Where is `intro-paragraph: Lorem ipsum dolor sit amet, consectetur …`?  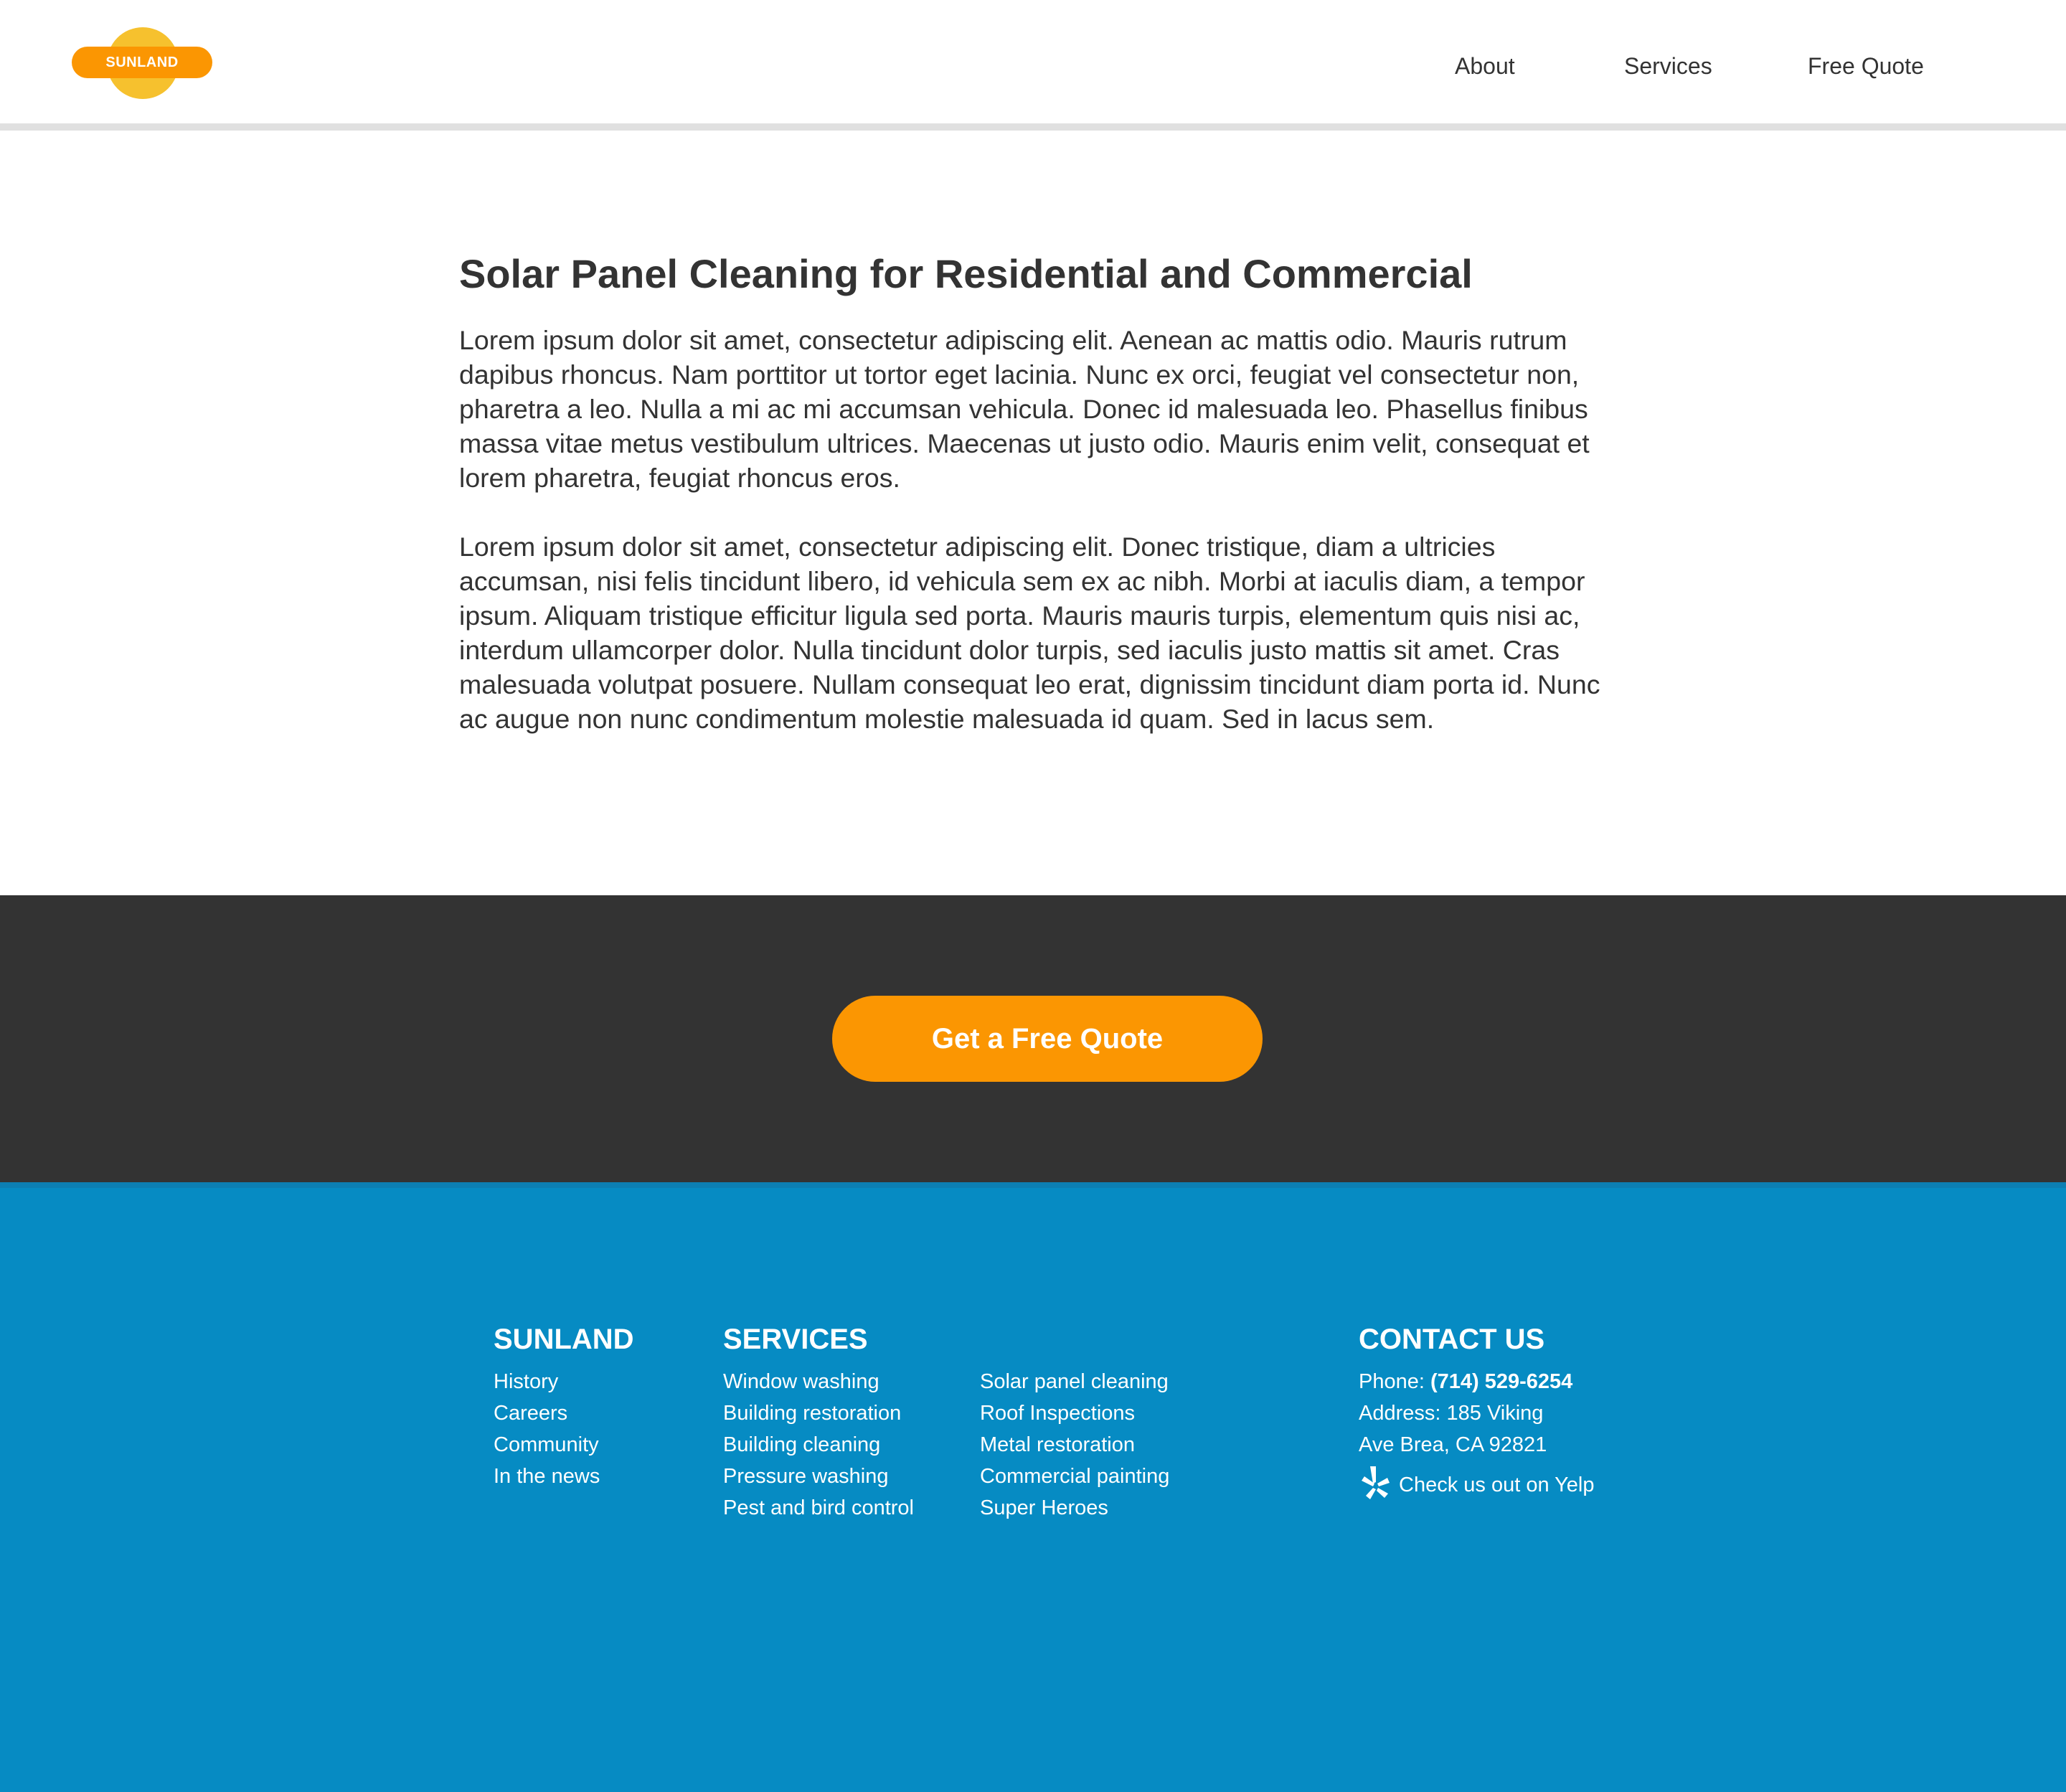
intro-paragraph: Lorem ipsum dolor sit amet, consectetur … is located at coordinates (1024, 409).